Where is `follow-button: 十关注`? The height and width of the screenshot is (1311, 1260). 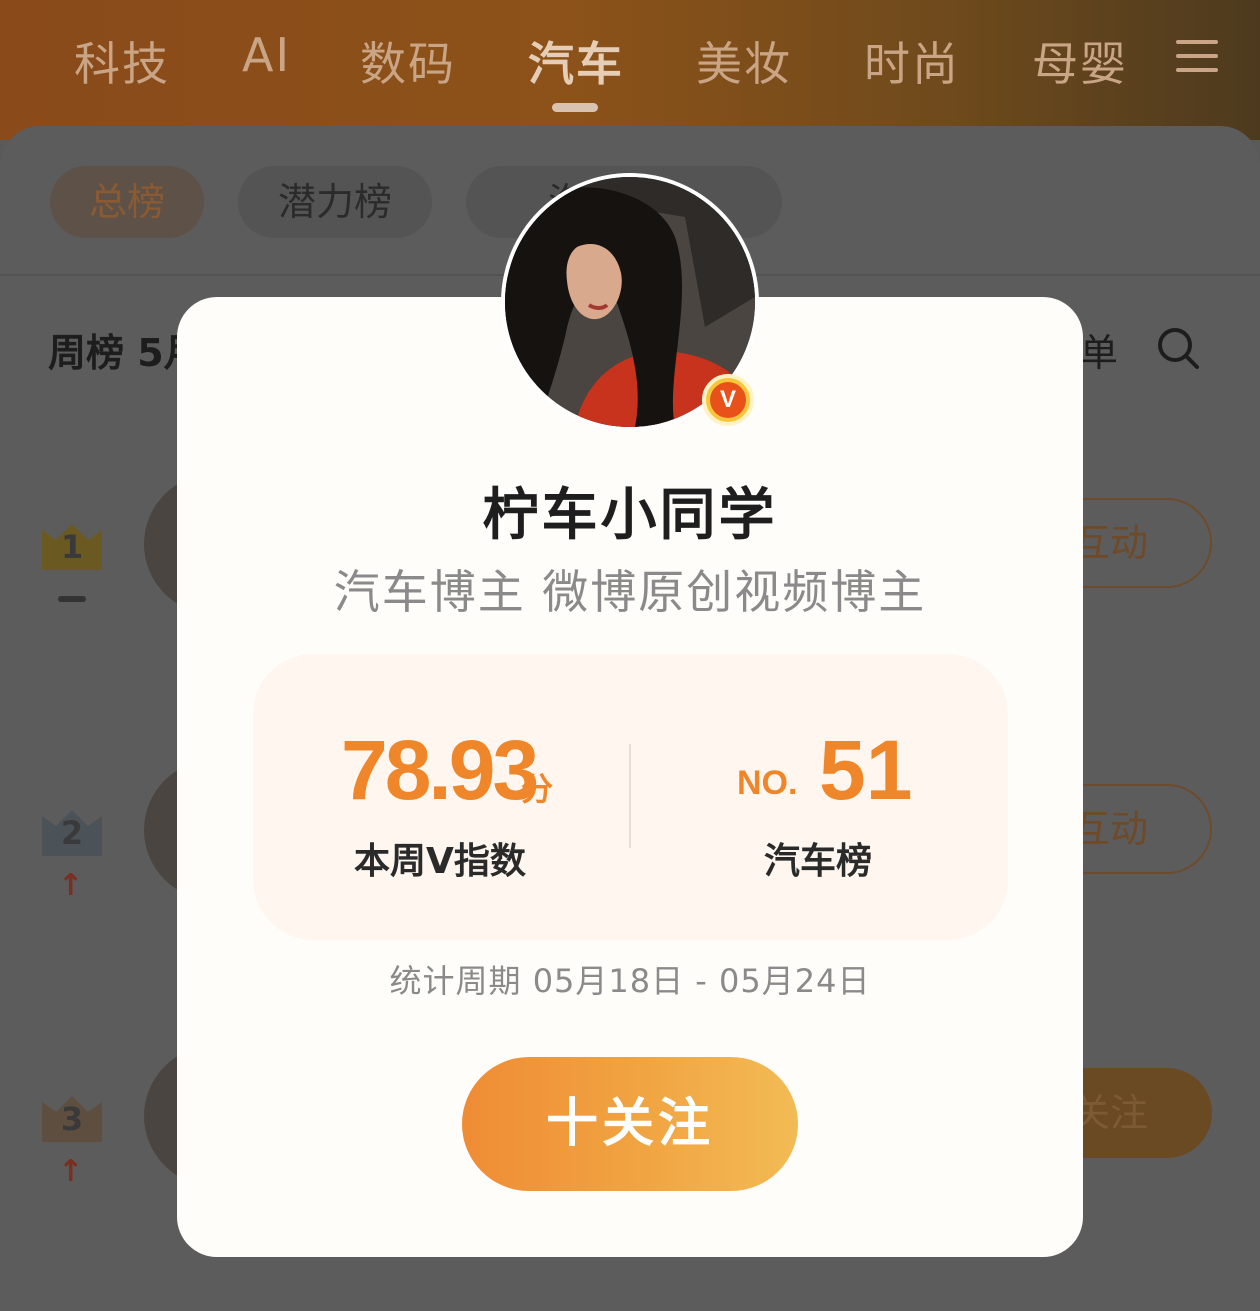 follow-button: 十关注 is located at coordinates (630, 1124).